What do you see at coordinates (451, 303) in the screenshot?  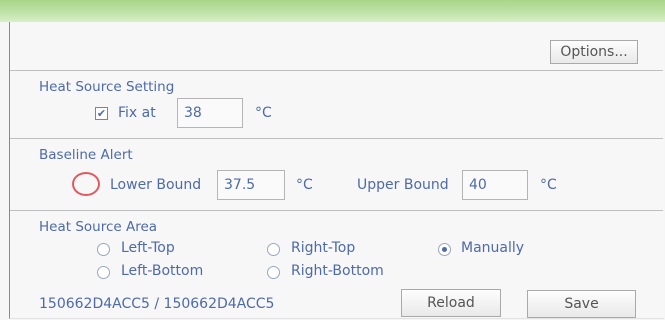 I see `reload-button: Reload` at bounding box center [451, 303].